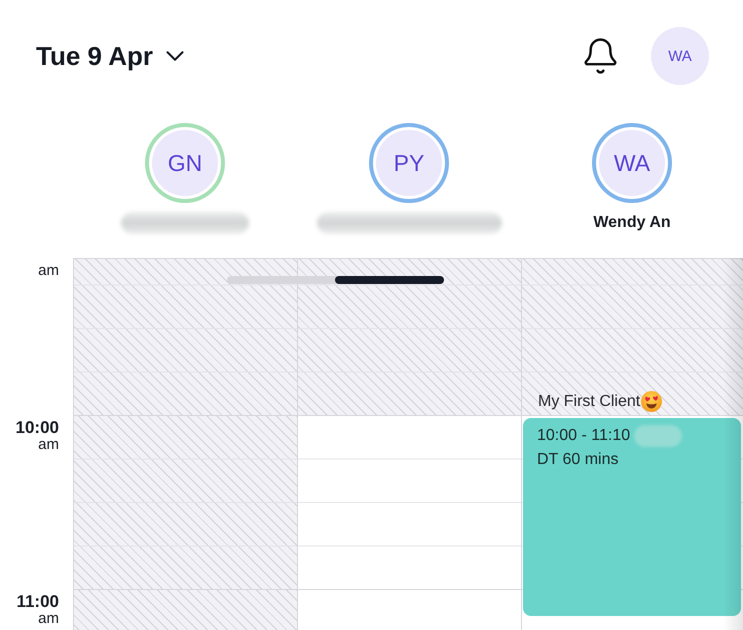 The image size is (743, 630). I want to click on client-name: My First Client, so click(589, 402).